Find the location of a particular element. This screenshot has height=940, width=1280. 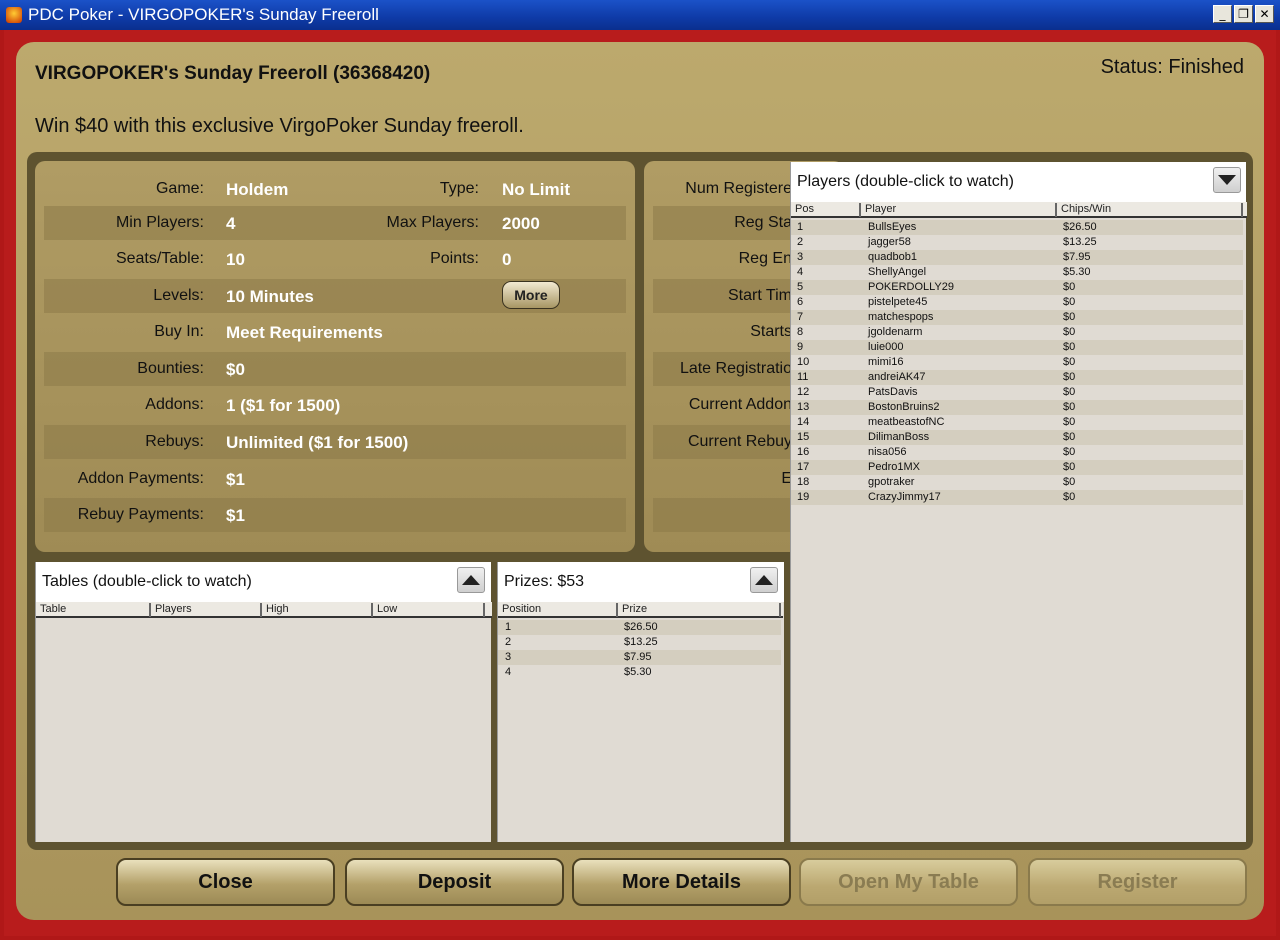

player-chips: $13.25 is located at coordinates (1080, 242).